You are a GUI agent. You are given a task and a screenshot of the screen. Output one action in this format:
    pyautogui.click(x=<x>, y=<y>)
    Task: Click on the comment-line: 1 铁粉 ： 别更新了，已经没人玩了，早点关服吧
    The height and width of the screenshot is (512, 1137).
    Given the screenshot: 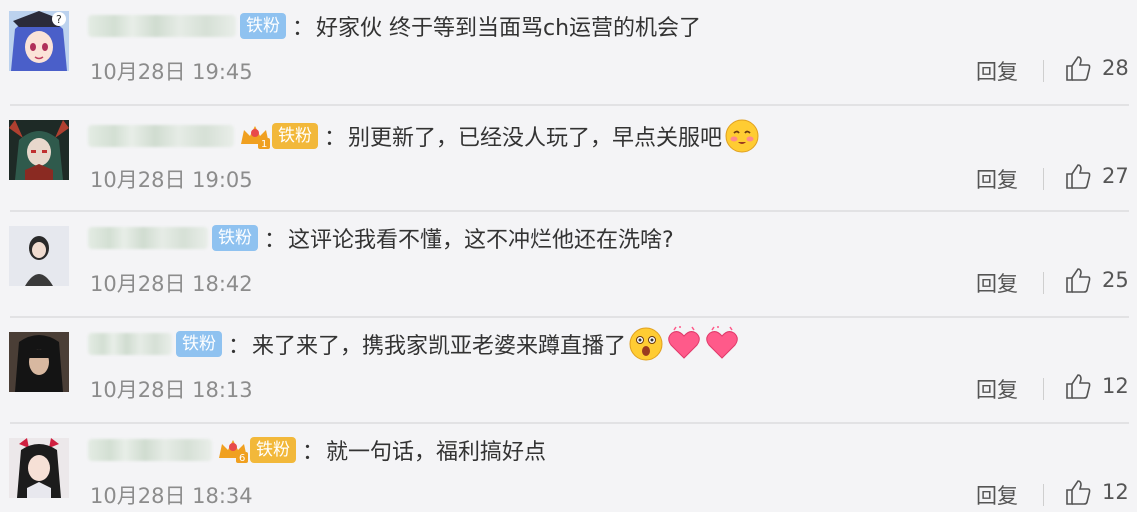 What is the action you would take?
    pyautogui.click(x=424, y=136)
    